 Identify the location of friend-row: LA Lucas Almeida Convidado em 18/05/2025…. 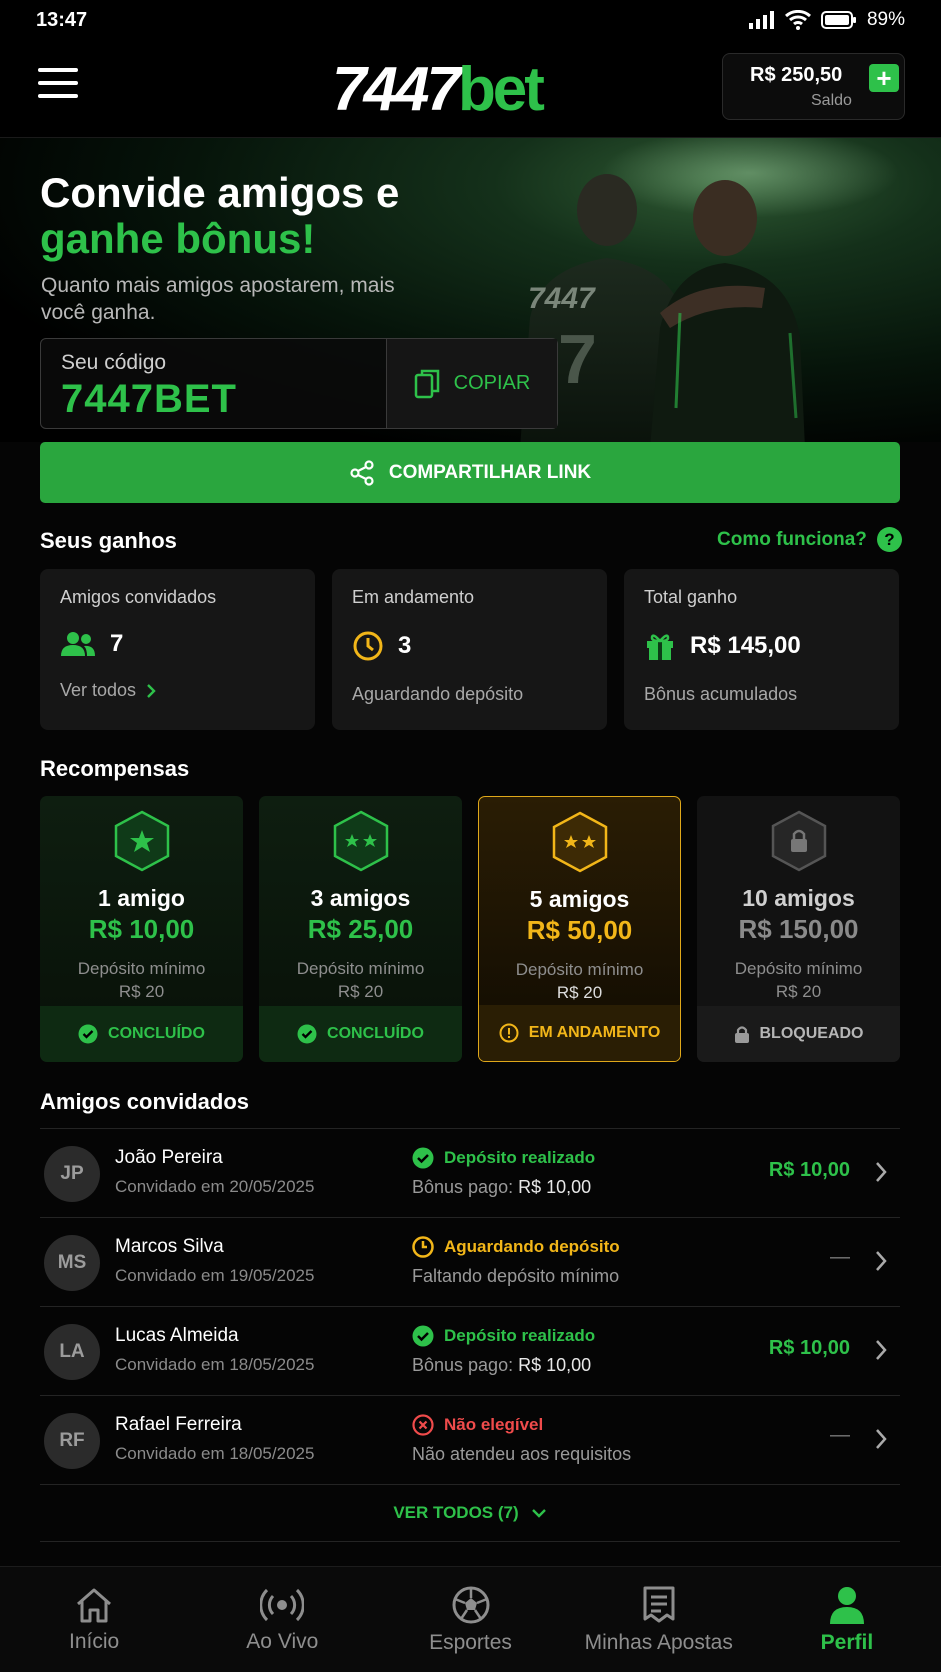
(470, 1350).